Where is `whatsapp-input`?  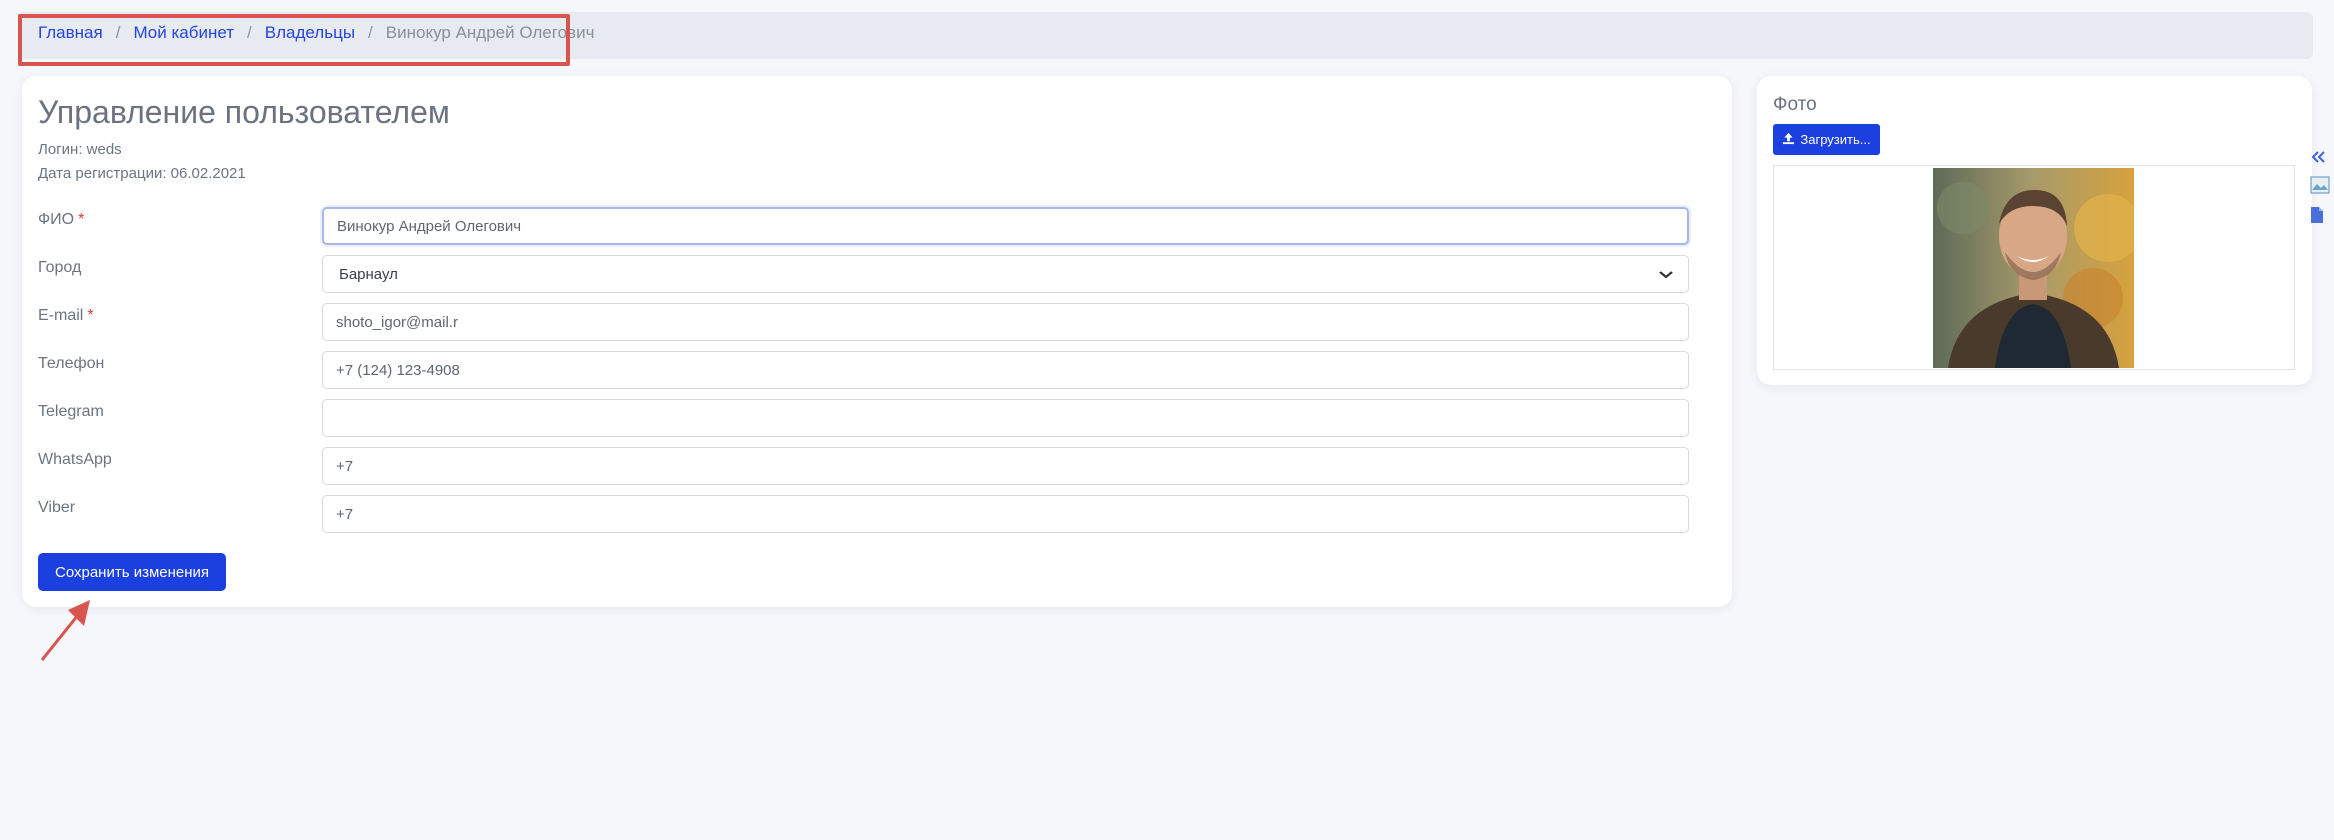 whatsapp-input is located at coordinates (1005, 466).